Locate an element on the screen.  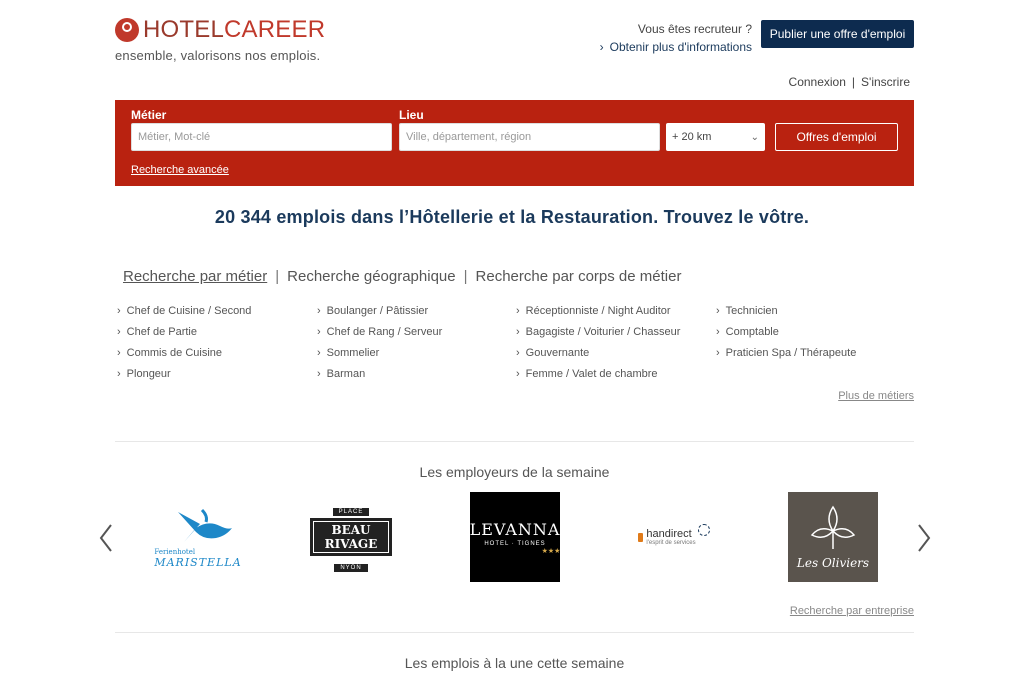
employer-name-line2: BEAU RIVAGE is located at coordinates (351, 537).